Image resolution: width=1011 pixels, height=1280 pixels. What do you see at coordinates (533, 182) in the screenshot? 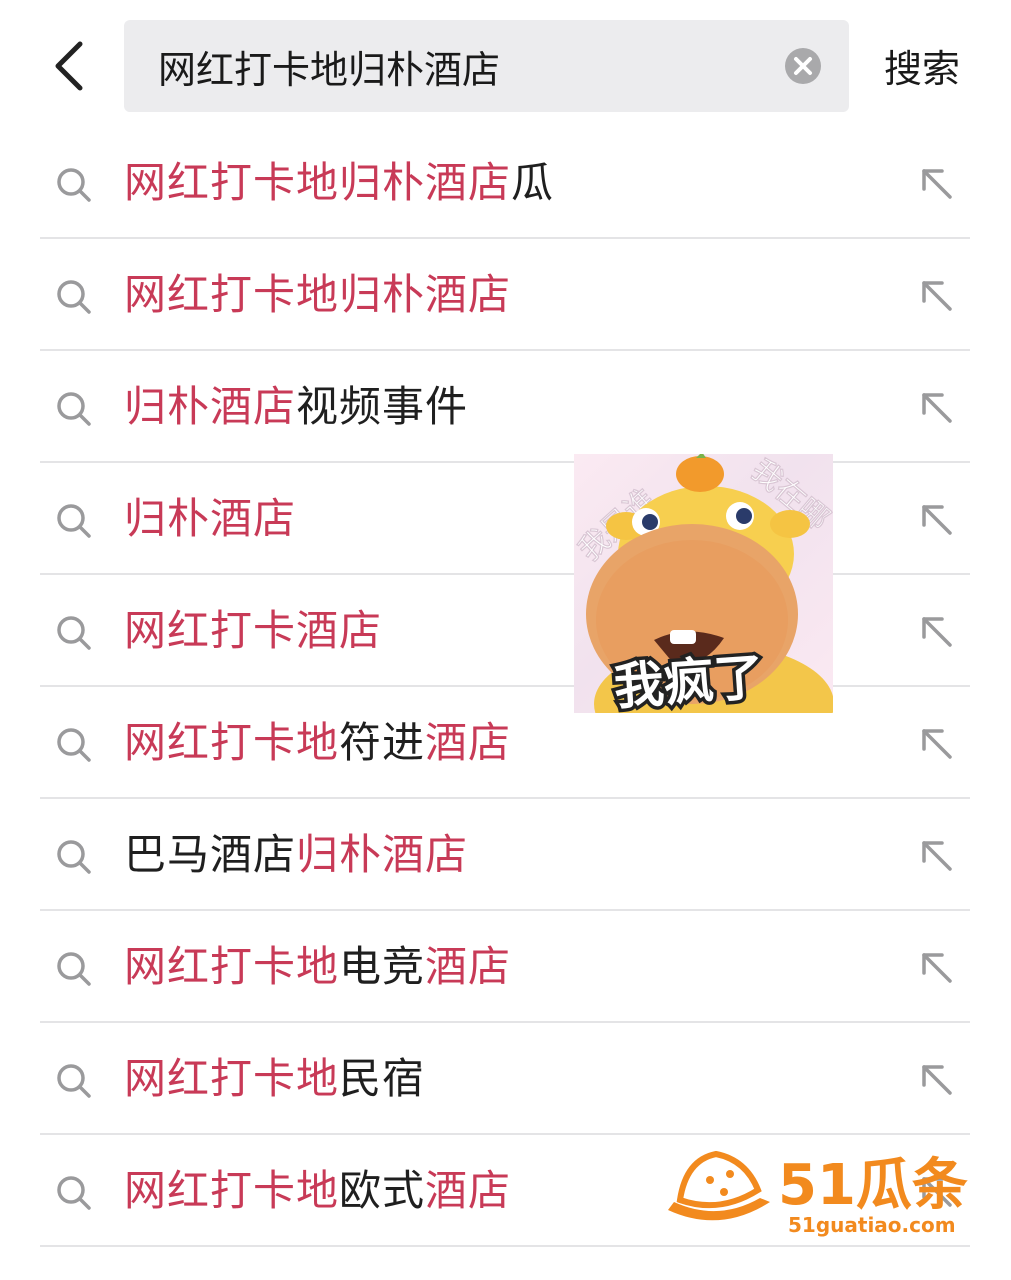
I see `suggestion-text-normal: 瓜` at bounding box center [533, 182].